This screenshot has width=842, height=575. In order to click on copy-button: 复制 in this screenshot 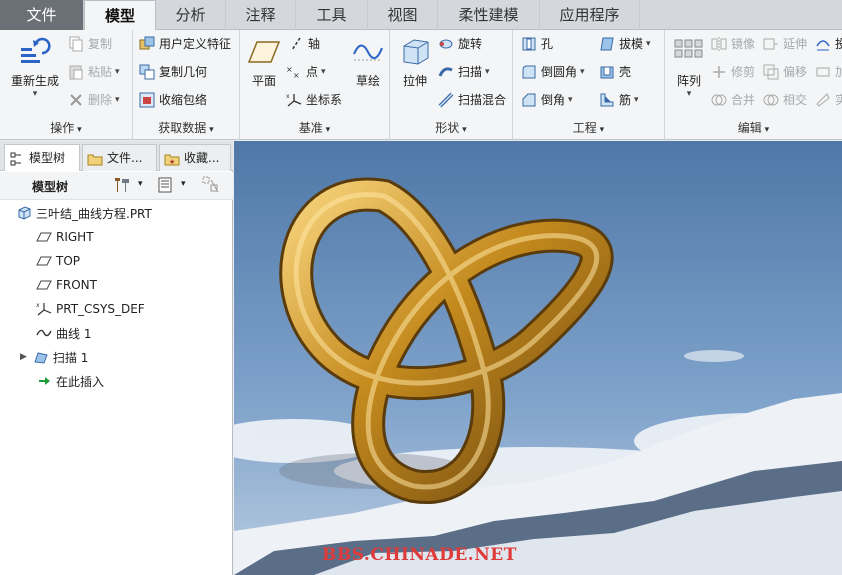, I will do `click(90, 44)`.